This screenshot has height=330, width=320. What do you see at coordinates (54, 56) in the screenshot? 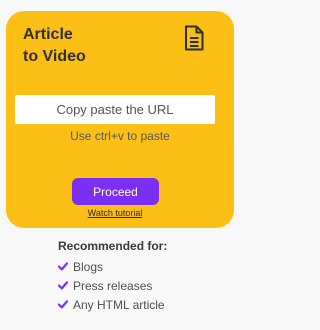
I see `card-title-line-2: to Video` at bounding box center [54, 56].